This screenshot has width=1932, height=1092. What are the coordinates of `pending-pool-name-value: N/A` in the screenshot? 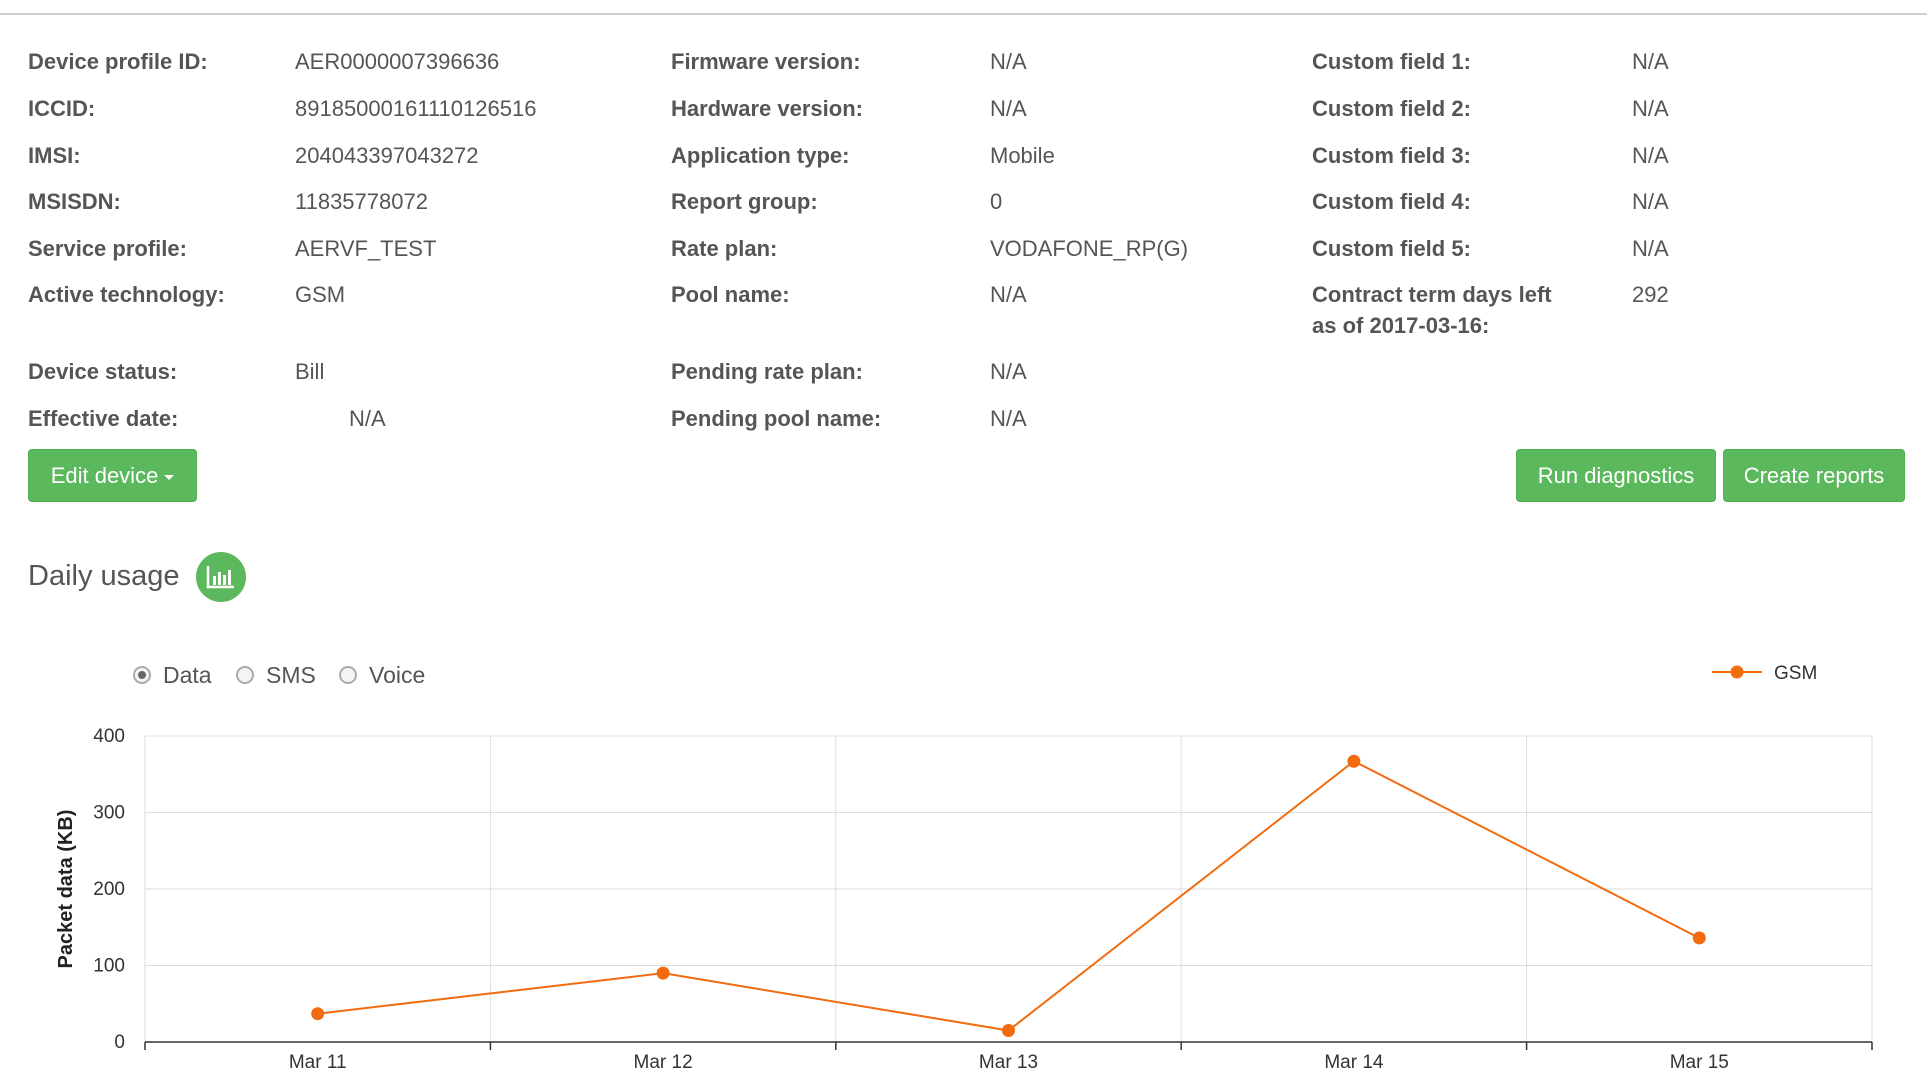 It's located at (1008, 418).